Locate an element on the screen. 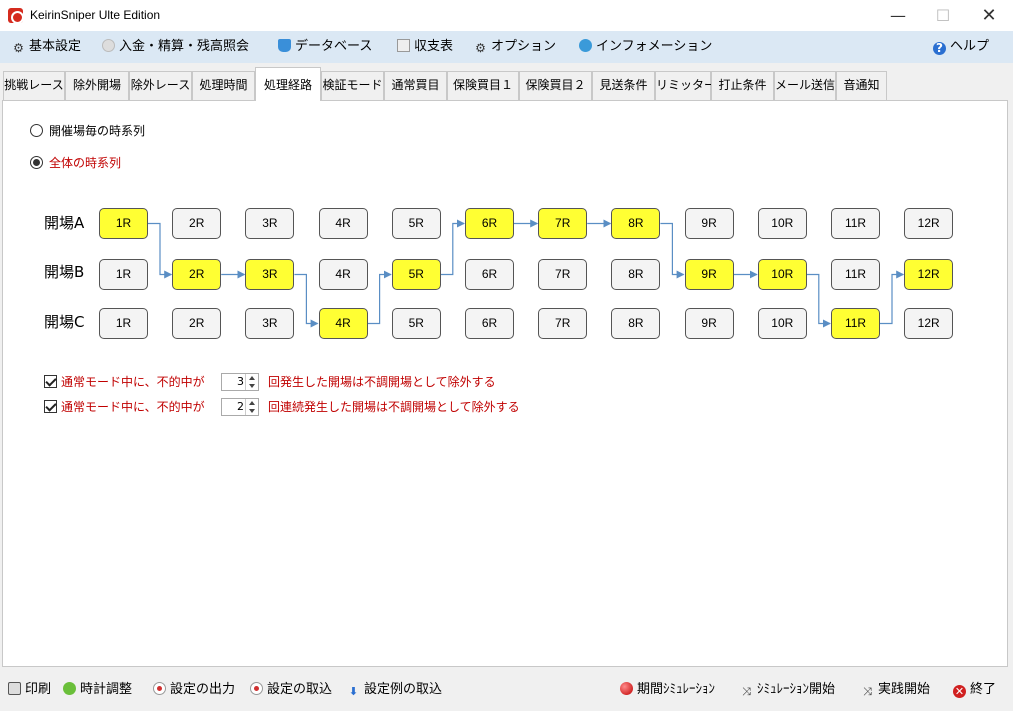 Image resolution: width=1013 pixels, height=711 pixels. menu-information: インフォメーション is located at coordinates (645, 47).